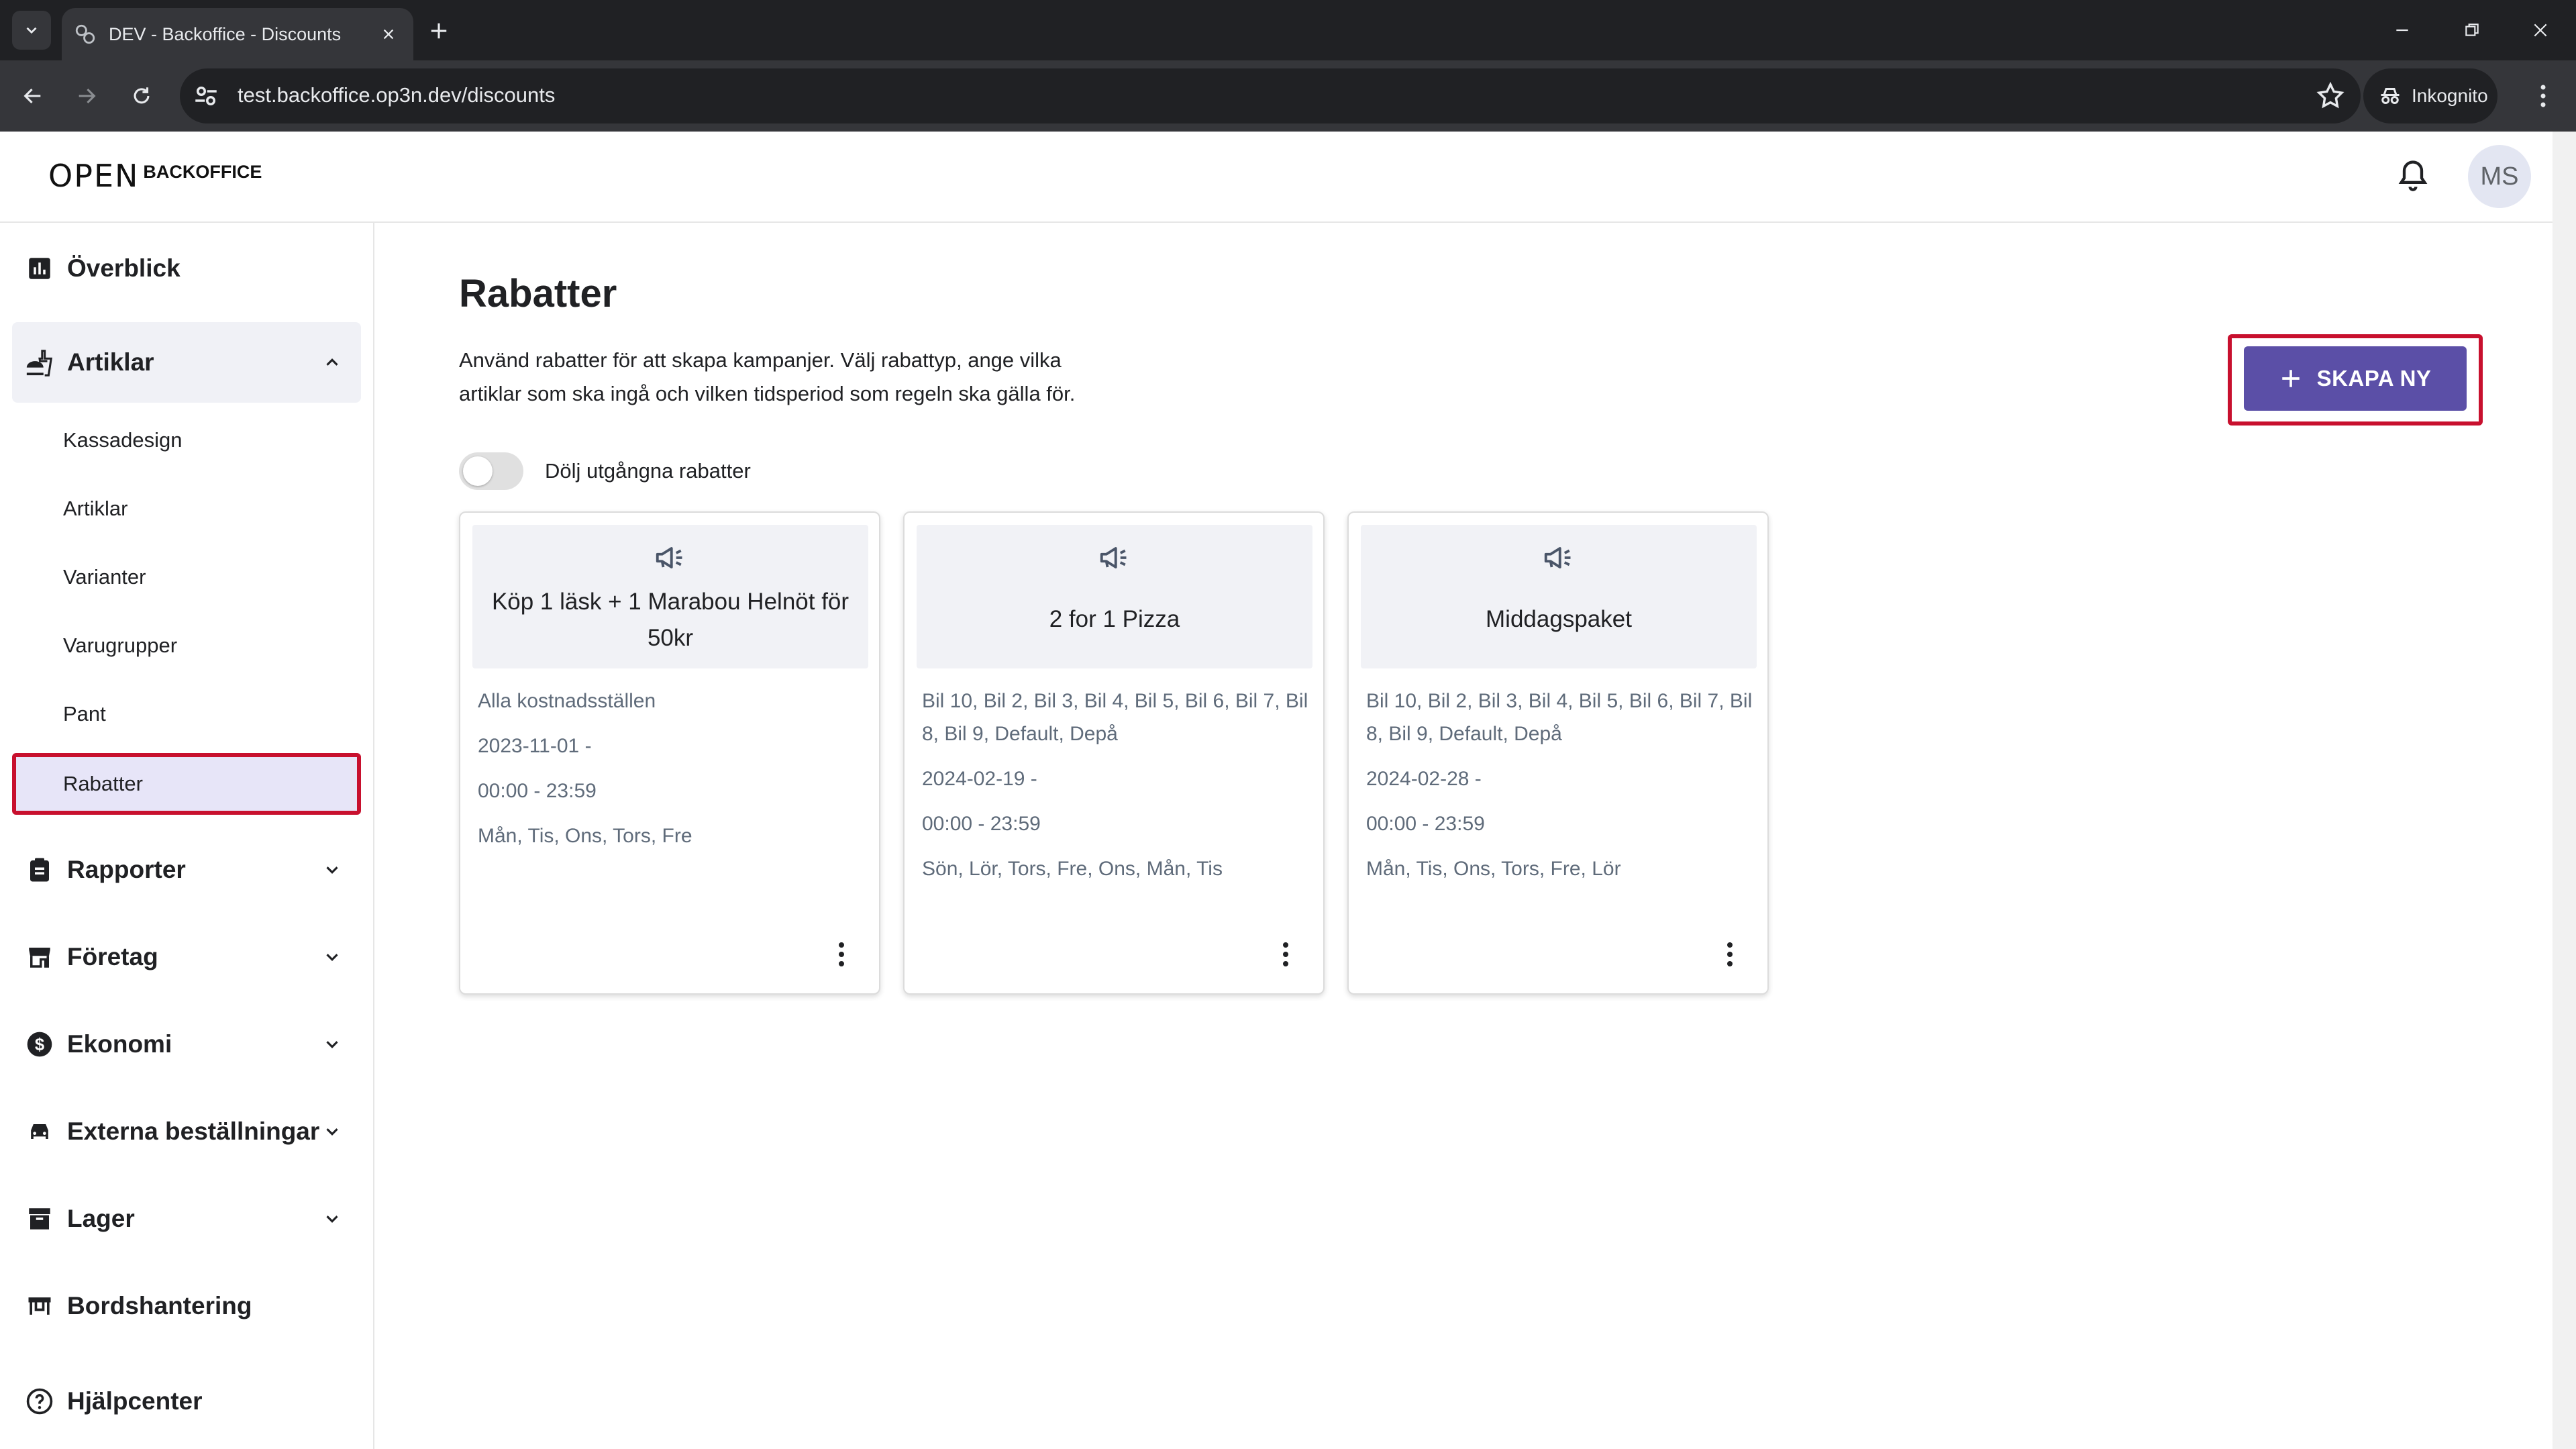  What do you see at coordinates (186, 577) in the screenshot?
I see `sidebar-subitem-varianter: Varianter` at bounding box center [186, 577].